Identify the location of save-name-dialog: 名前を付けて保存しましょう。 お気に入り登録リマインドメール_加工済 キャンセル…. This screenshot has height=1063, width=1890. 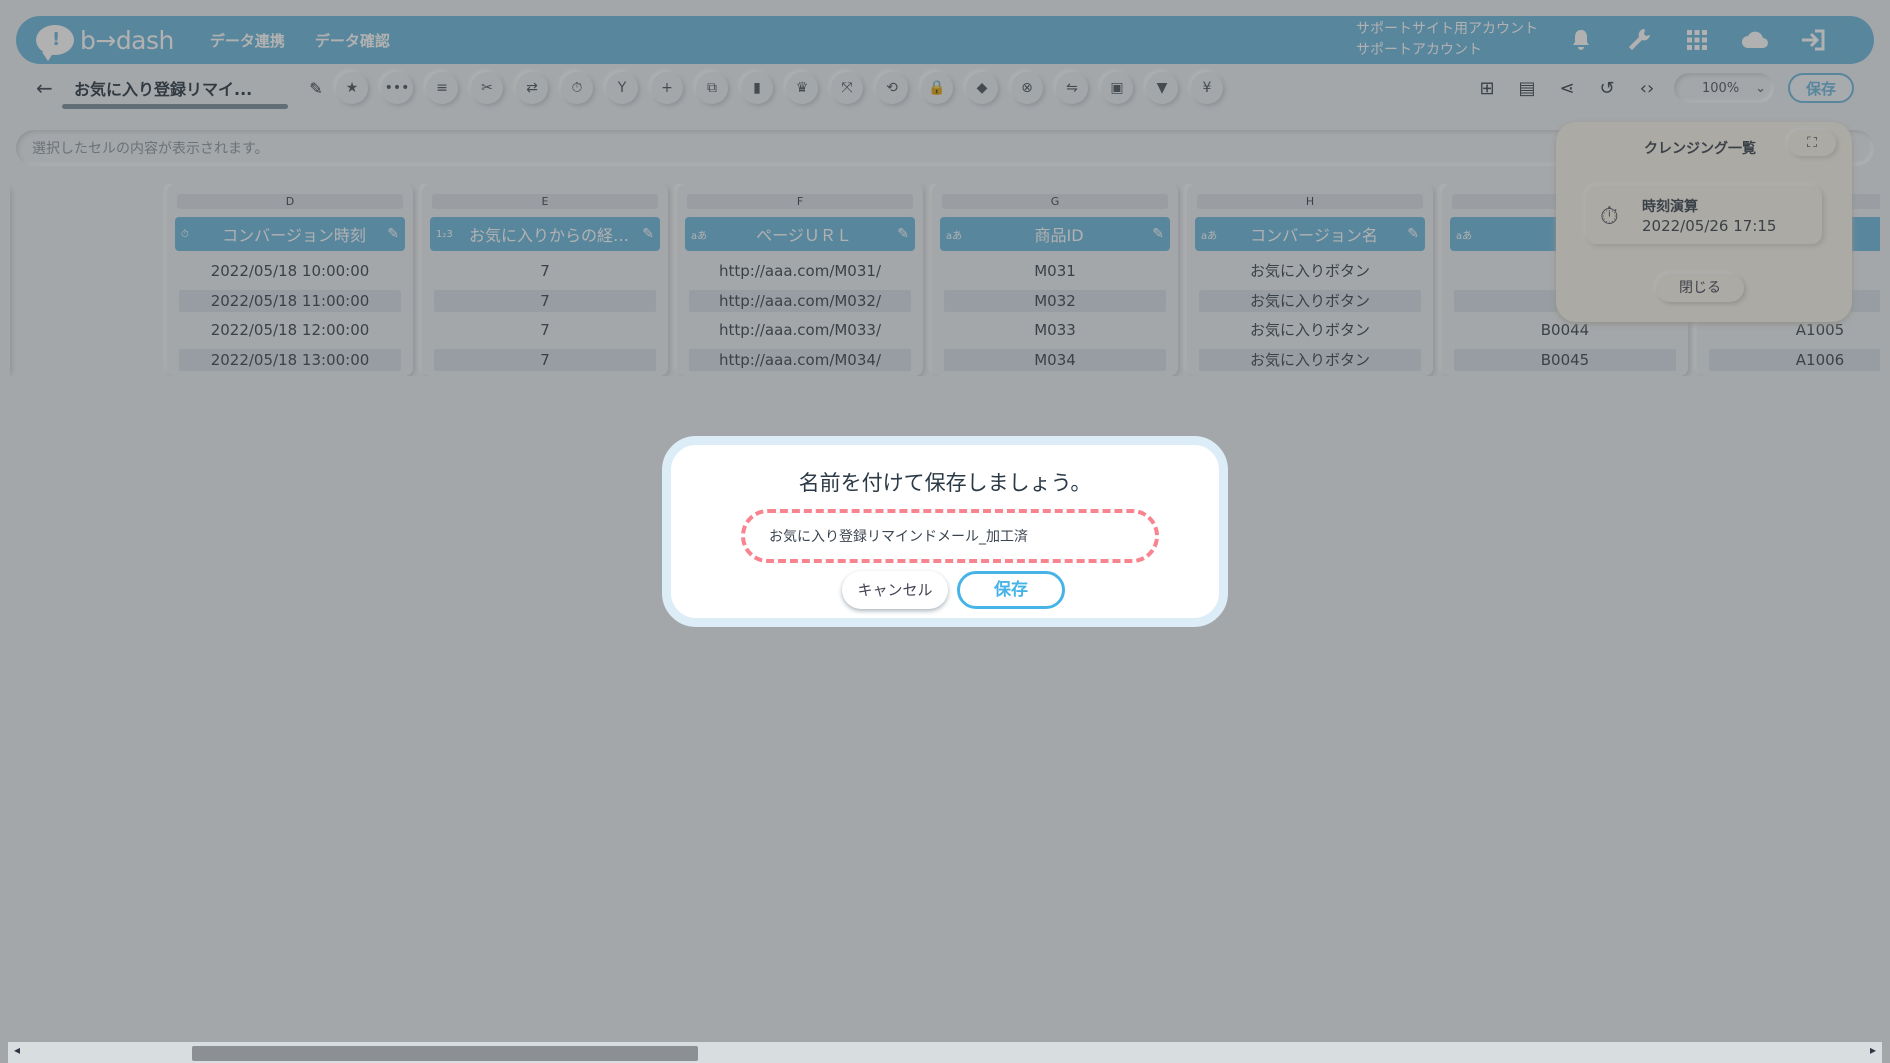
(945, 531).